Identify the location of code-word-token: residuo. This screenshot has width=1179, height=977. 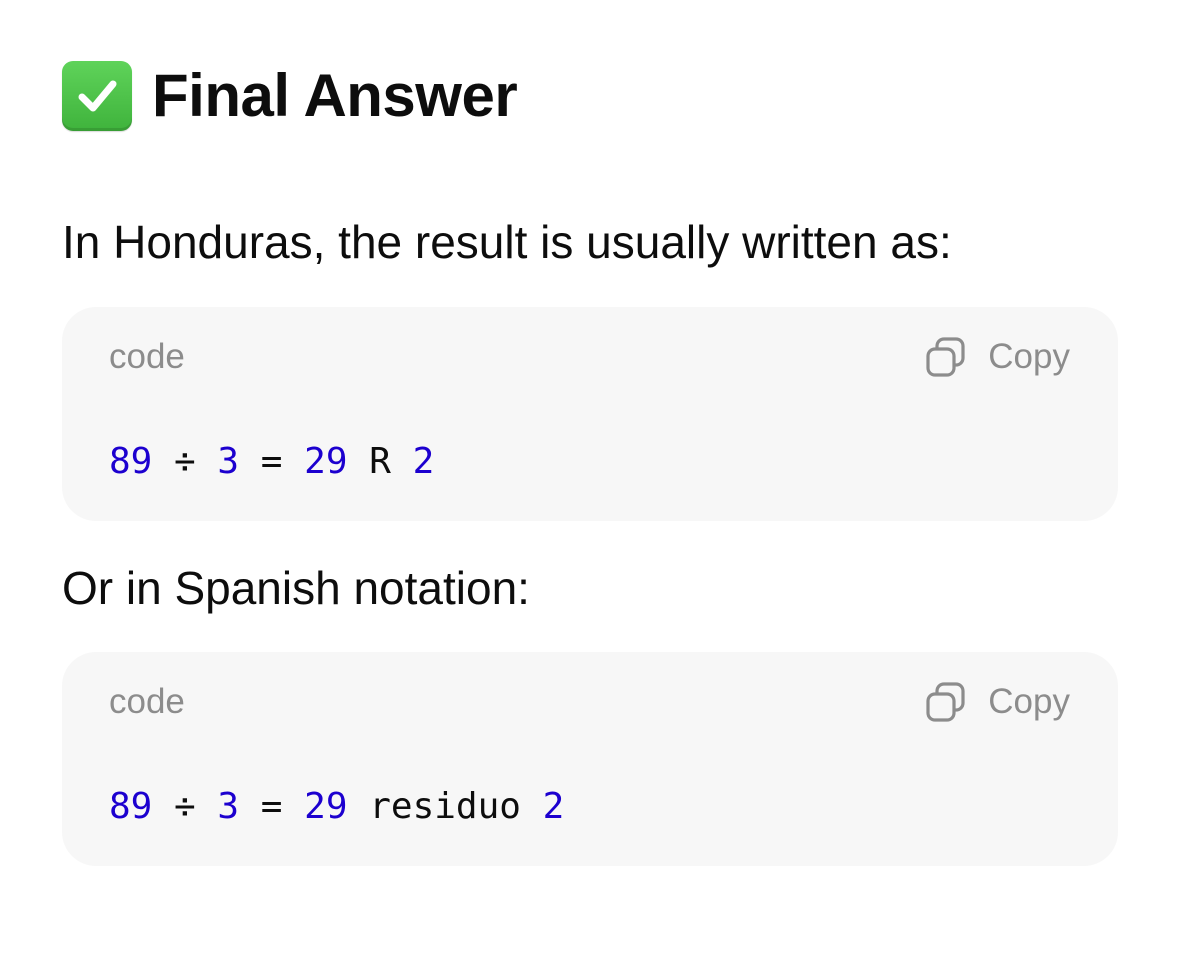
(445, 806).